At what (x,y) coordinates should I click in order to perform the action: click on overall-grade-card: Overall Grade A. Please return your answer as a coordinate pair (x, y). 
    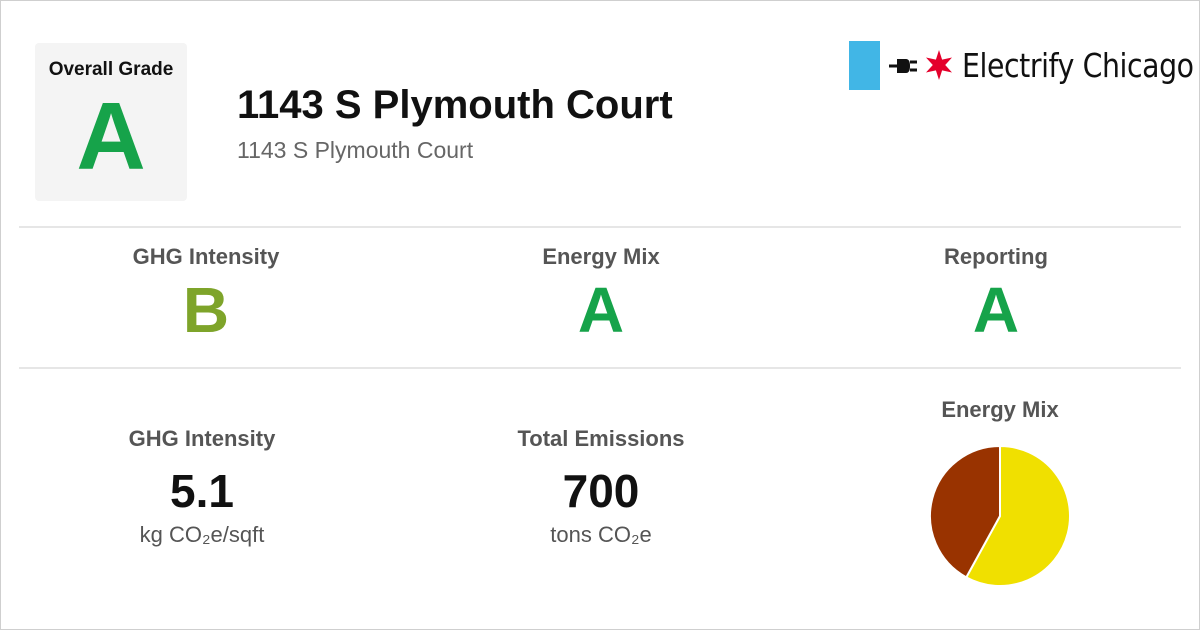
    Looking at the image, I should click on (111, 122).